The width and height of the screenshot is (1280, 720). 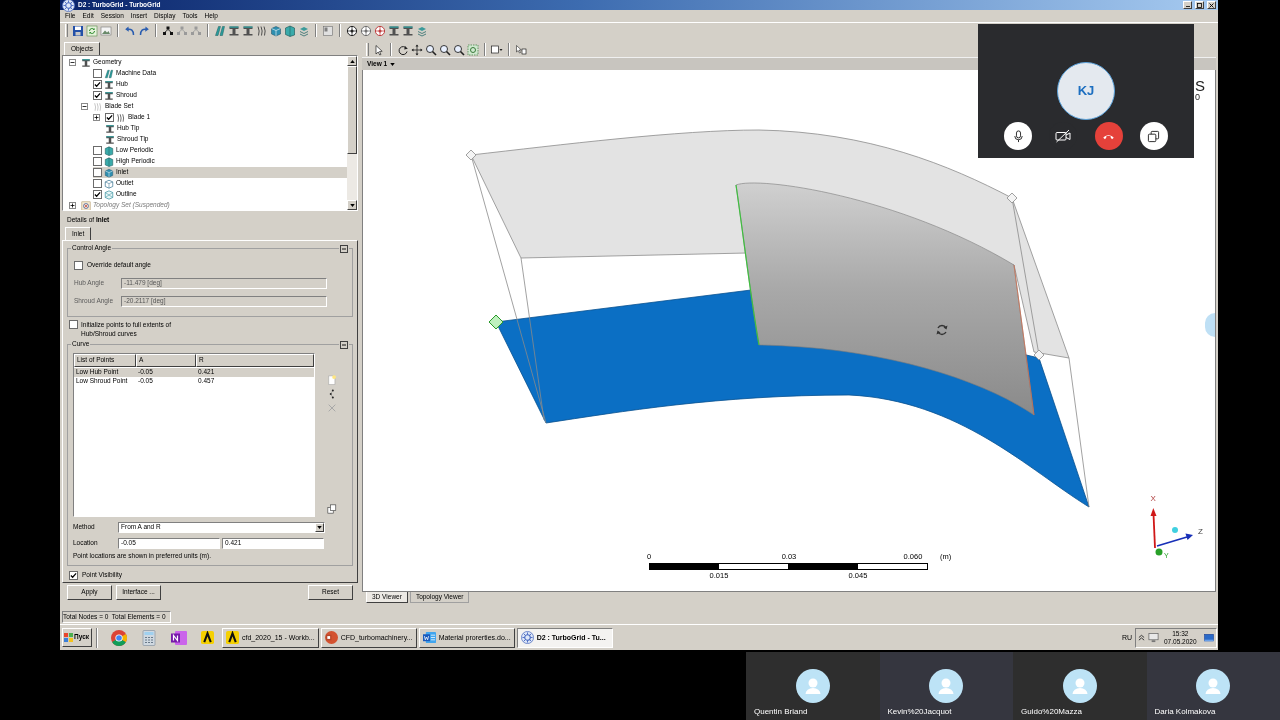 I want to click on caller-avatar: KJ, so click(x=1086, y=91).